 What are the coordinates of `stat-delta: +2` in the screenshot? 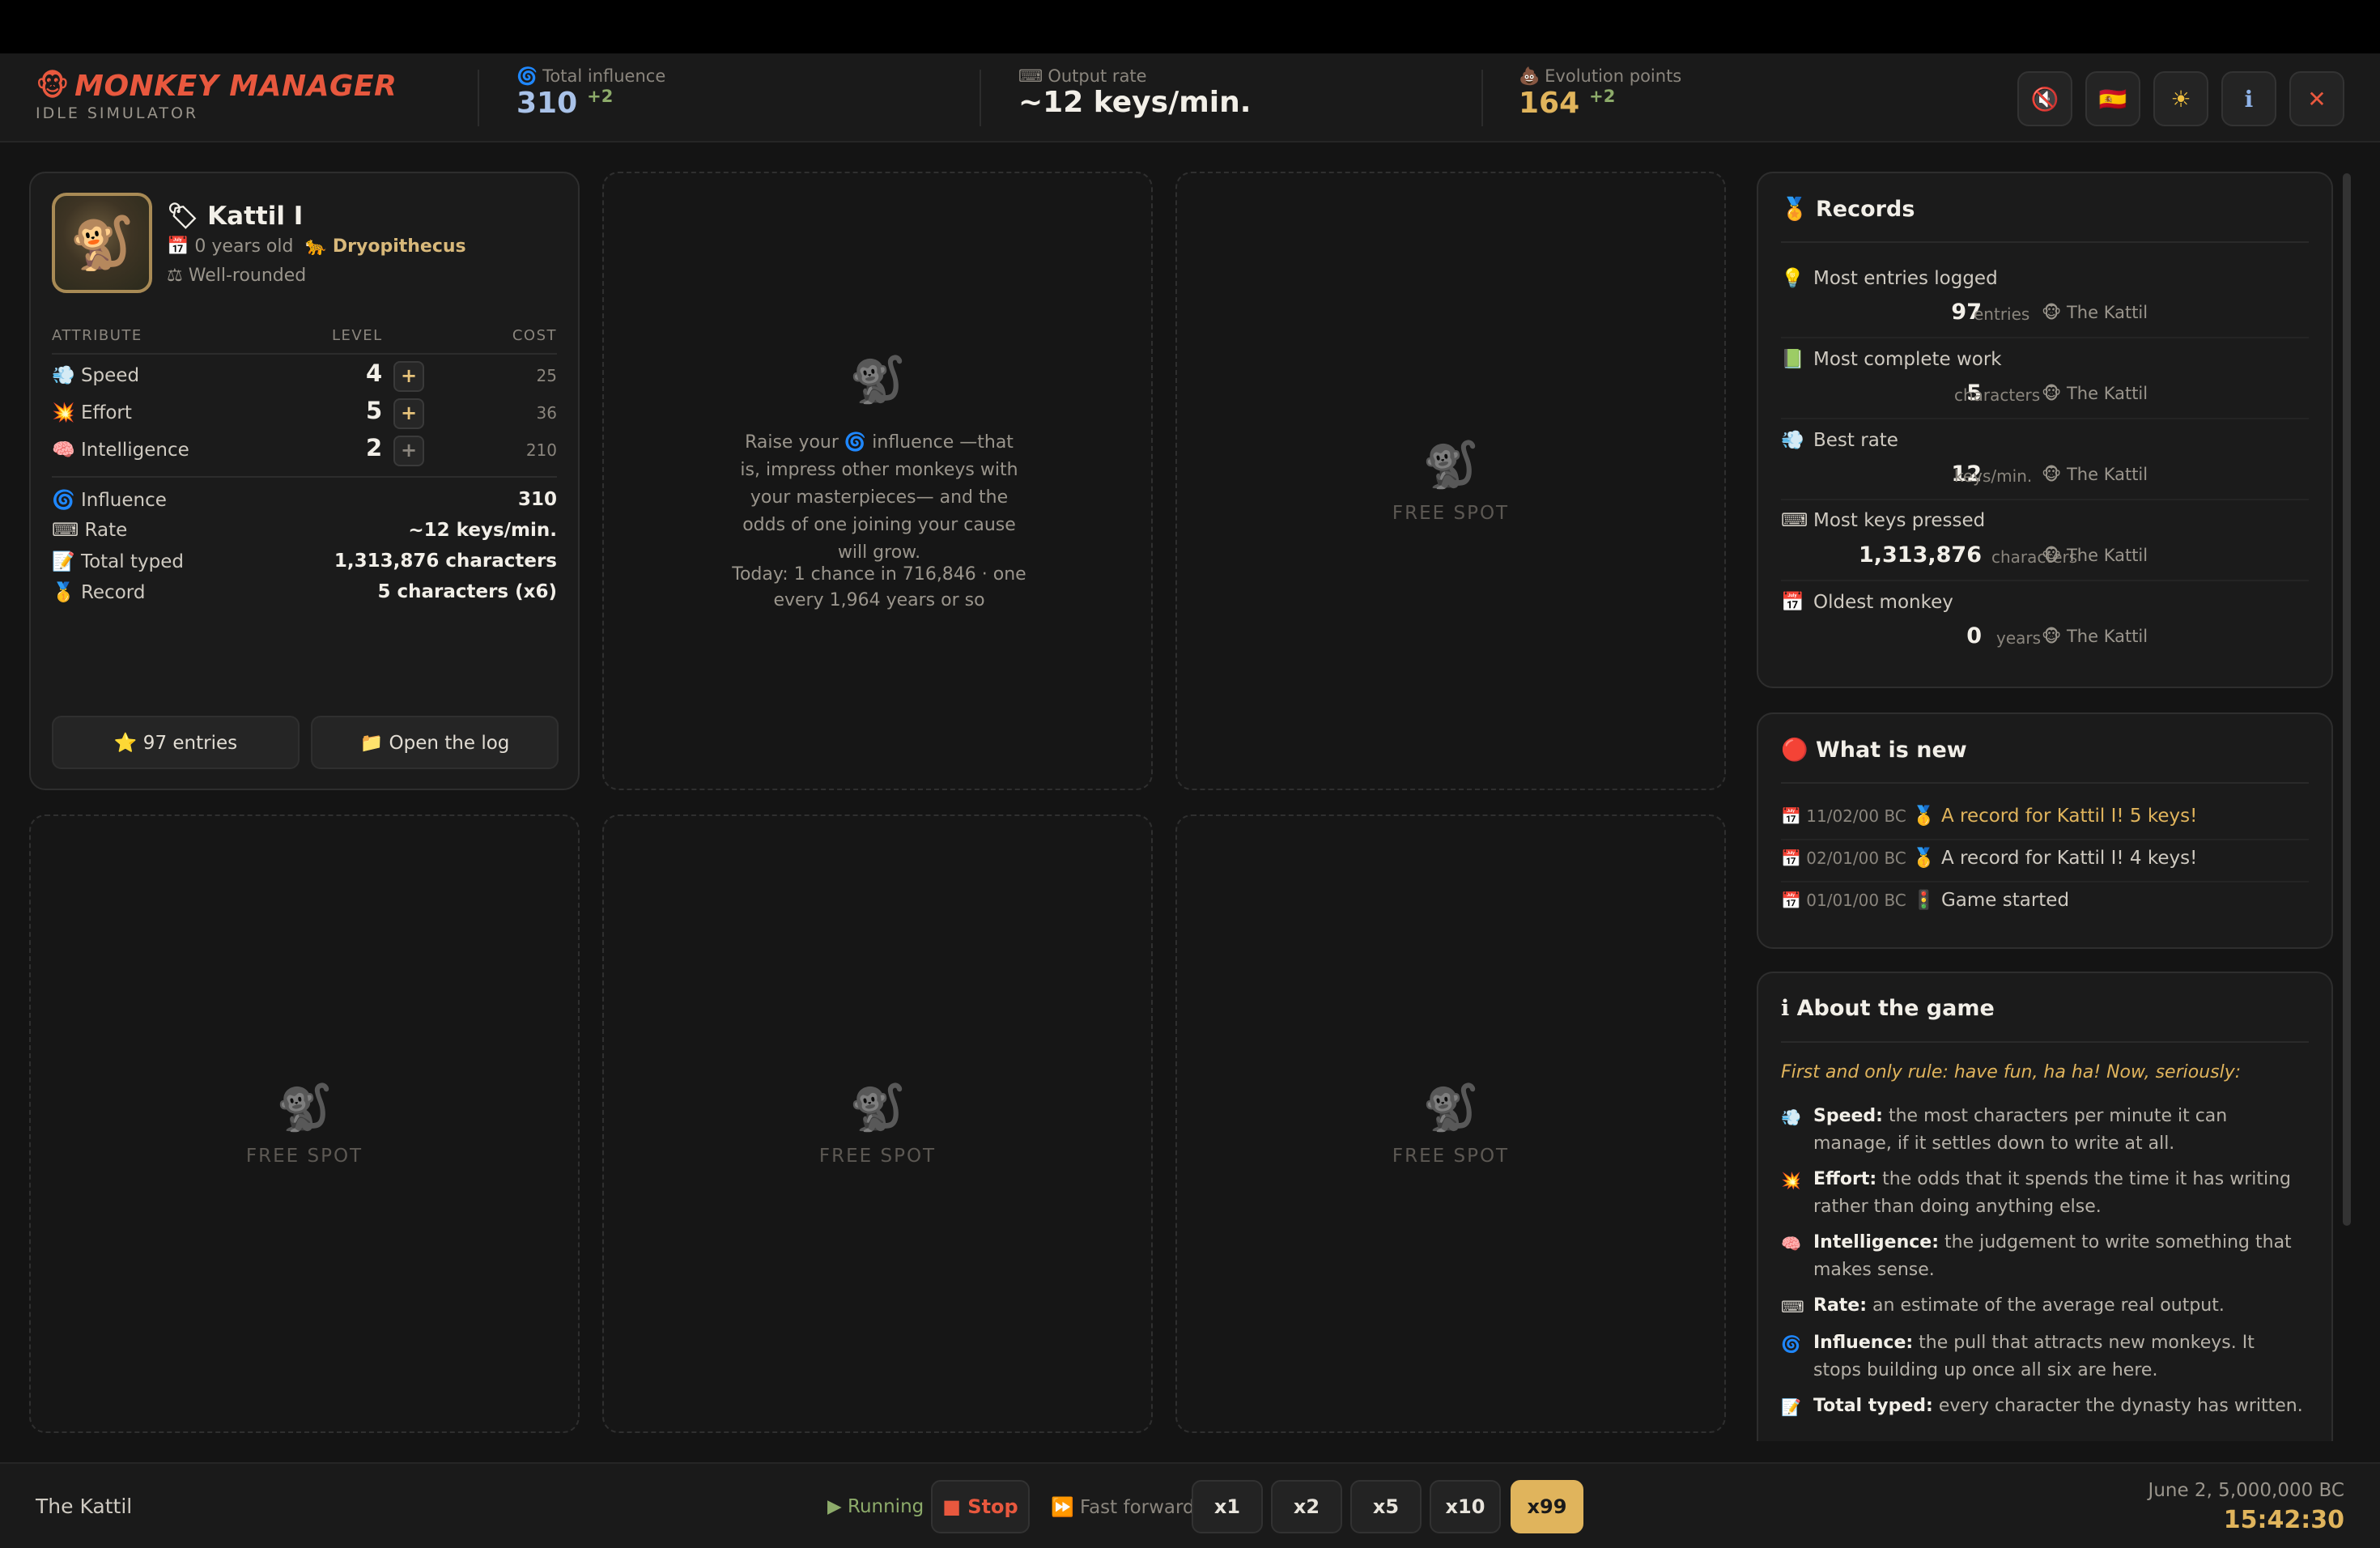 It's located at (1603, 96).